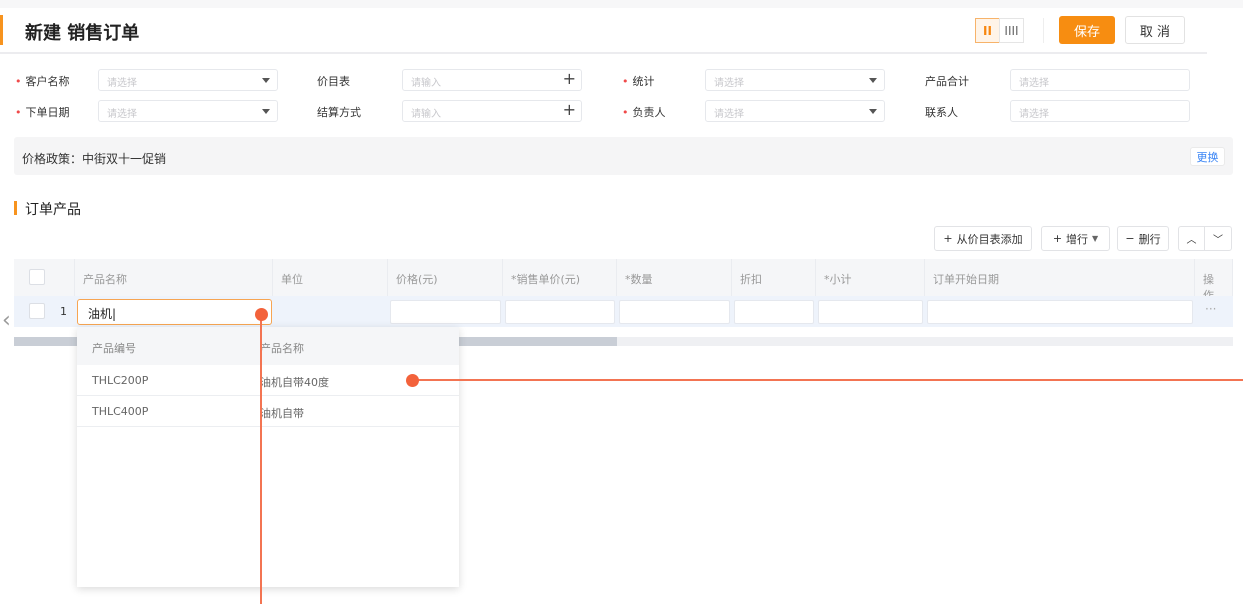  I want to click on option-code: THLC200P, so click(120, 380).